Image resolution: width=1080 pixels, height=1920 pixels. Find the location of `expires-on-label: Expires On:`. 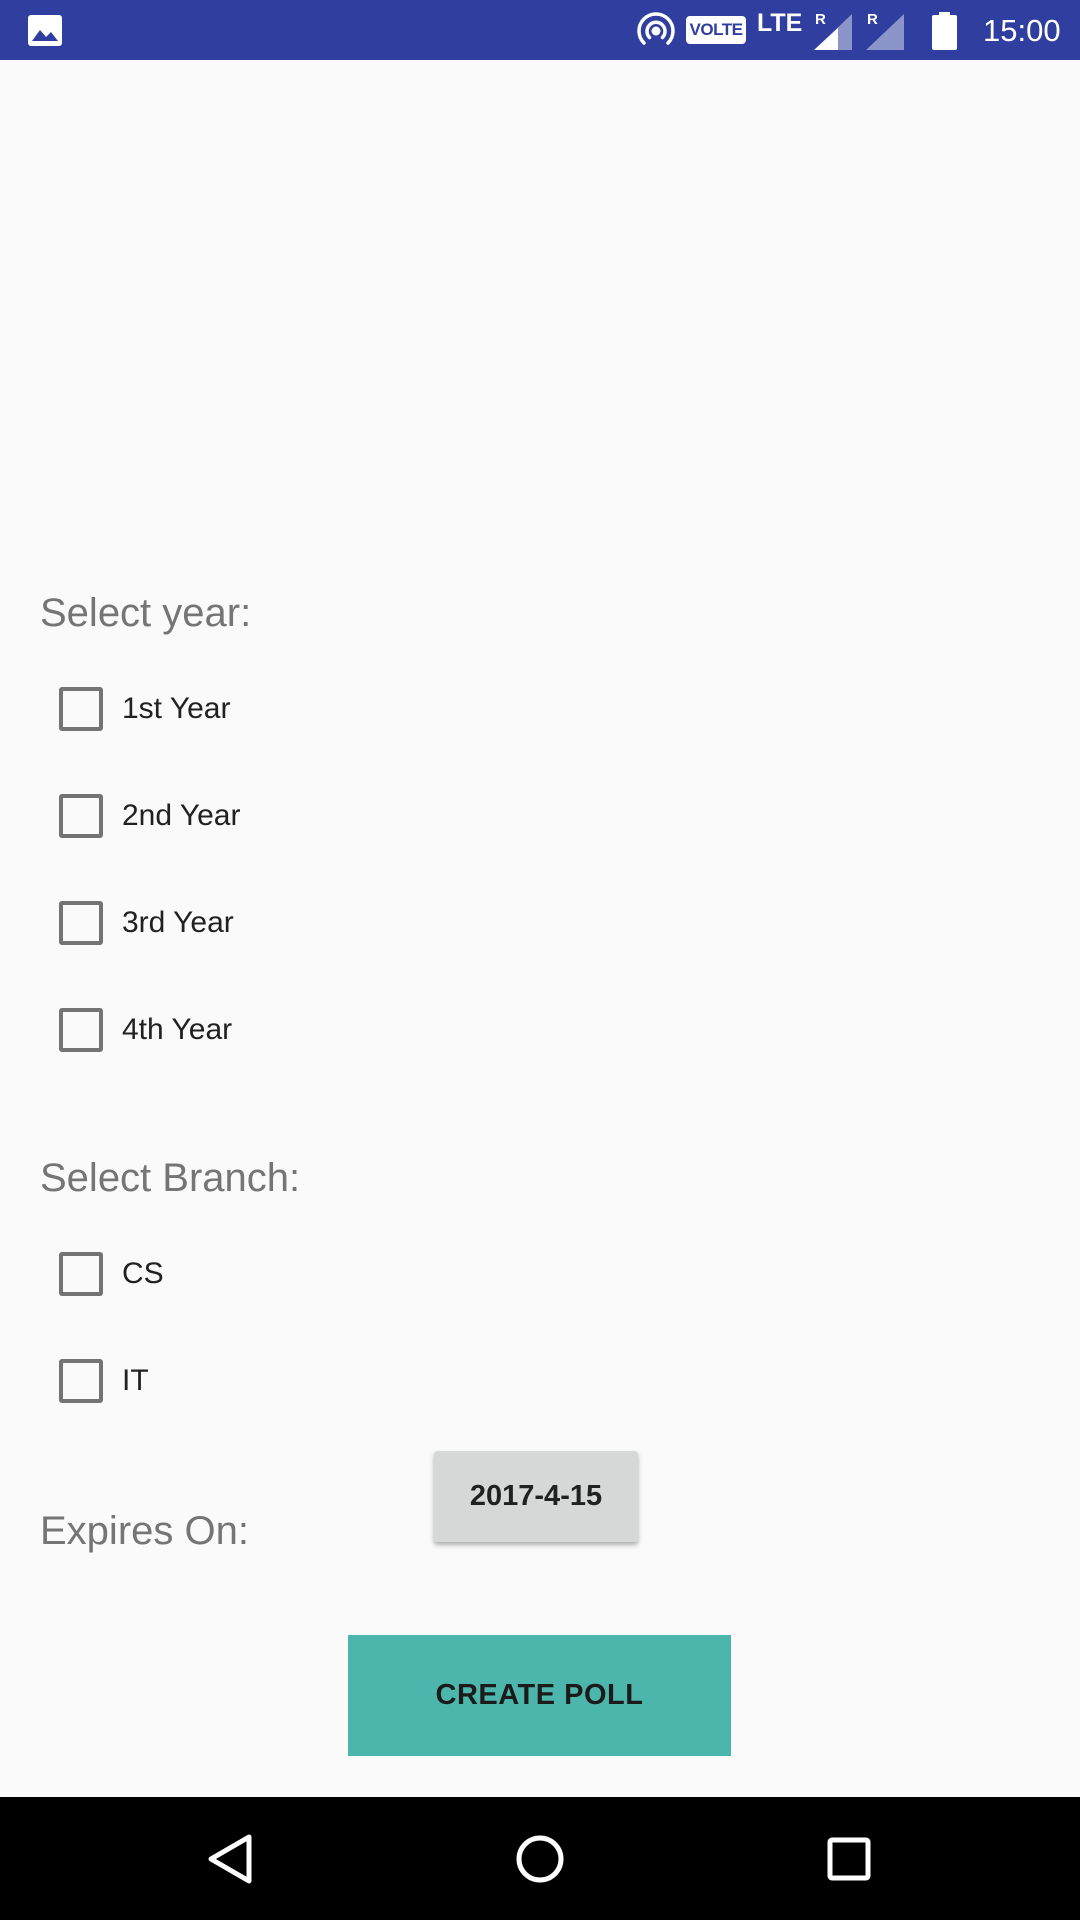

expires-on-label: Expires On: is located at coordinates (144, 1531).